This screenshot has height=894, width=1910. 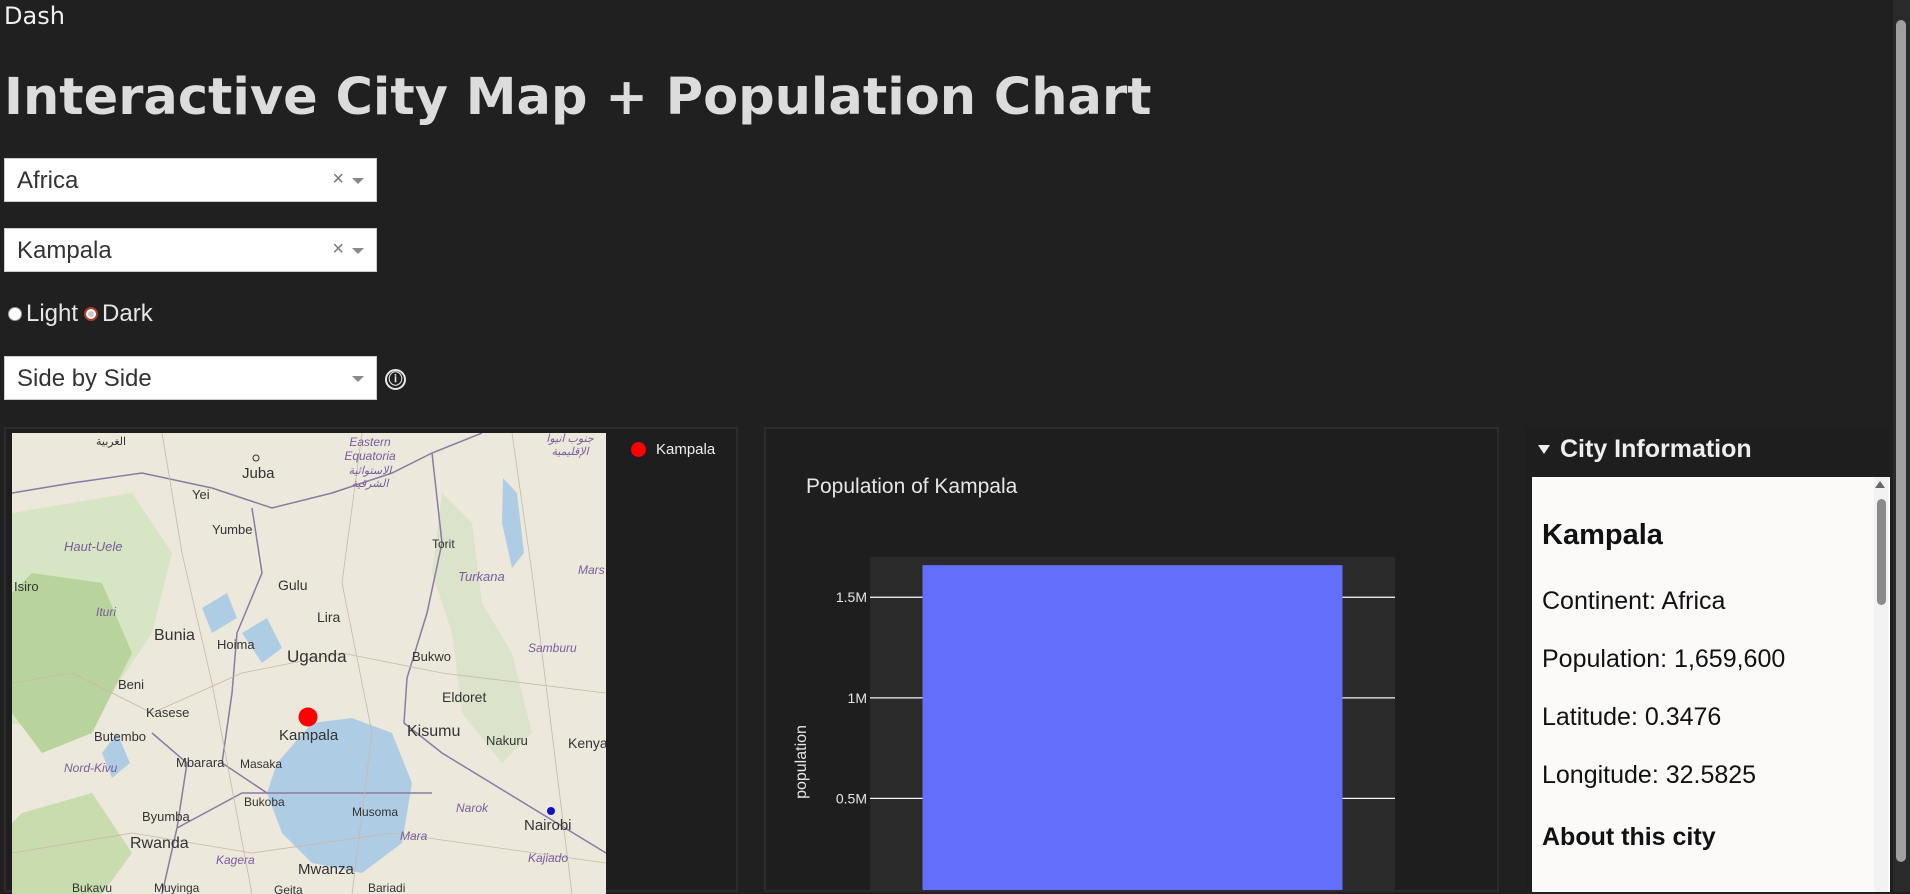 What do you see at coordinates (387, 887) in the screenshot?
I see `map-label: Bariadi` at bounding box center [387, 887].